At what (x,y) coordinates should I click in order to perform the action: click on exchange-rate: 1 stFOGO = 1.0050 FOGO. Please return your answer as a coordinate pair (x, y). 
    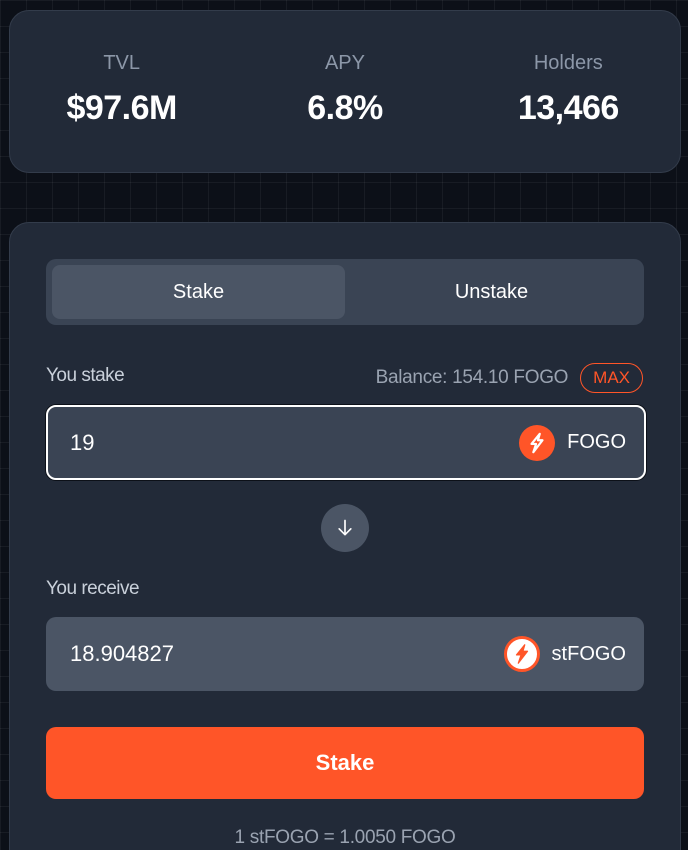
    Looking at the image, I should click on (345, 837).